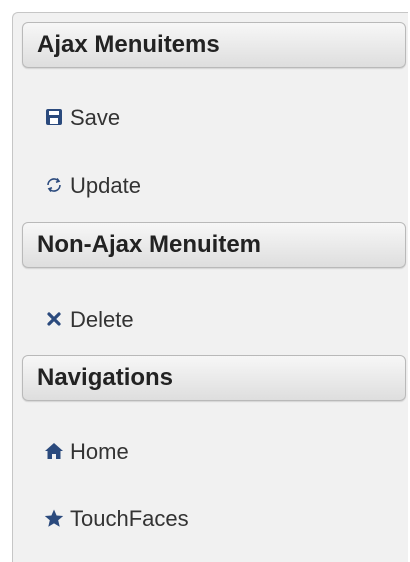  I want to click on menuitem-touchfaces: TouchFaces, so click(214, 520).